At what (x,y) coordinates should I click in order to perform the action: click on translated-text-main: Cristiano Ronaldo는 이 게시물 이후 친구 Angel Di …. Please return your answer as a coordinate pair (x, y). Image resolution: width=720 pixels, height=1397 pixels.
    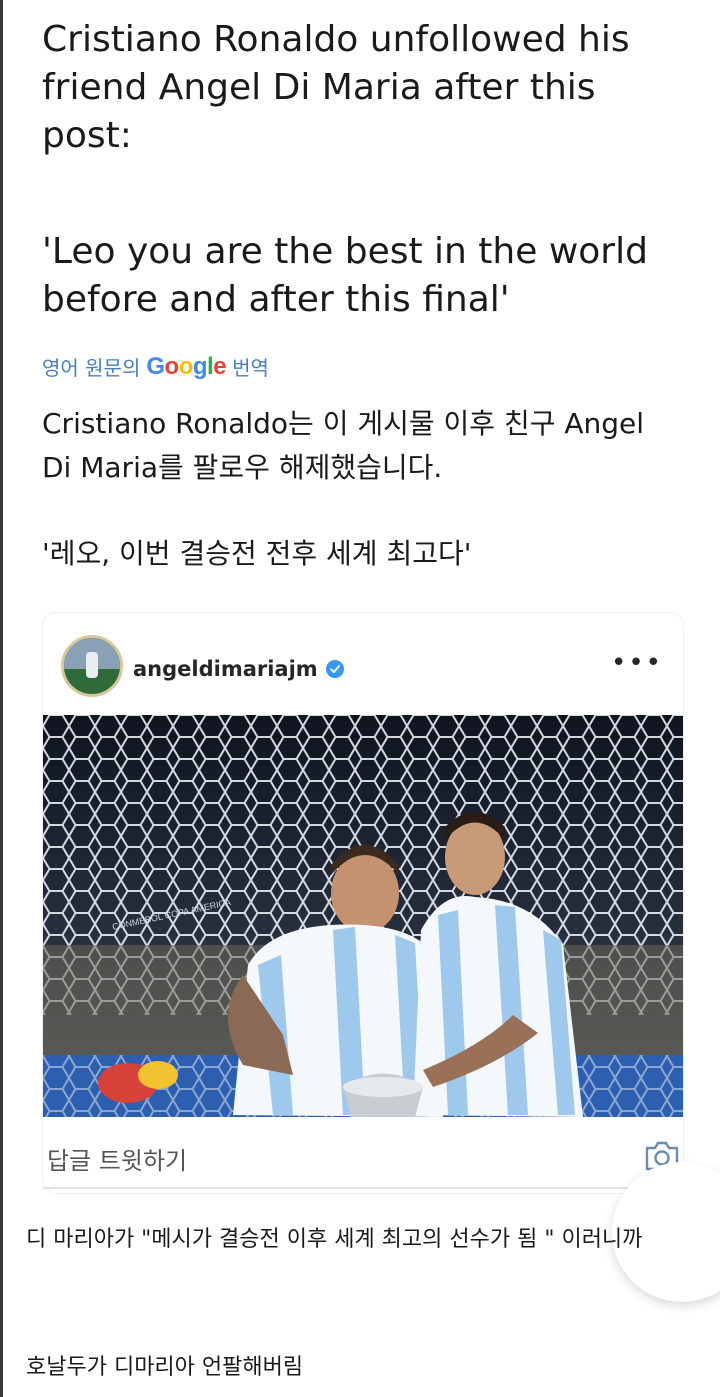
    Looking at the image, I should click on (343, 445).